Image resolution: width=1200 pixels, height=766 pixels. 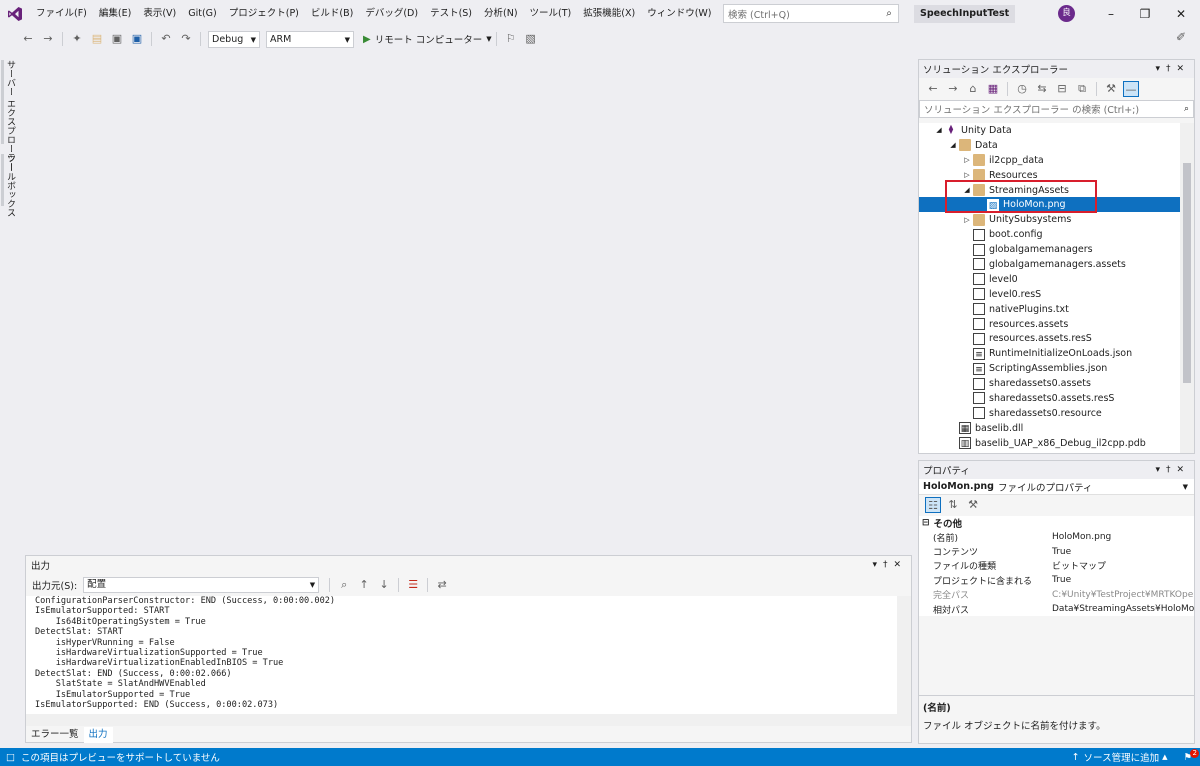 I want to click on property-row: プロジェクトに含まれる True, so click(x=1056, y=580).